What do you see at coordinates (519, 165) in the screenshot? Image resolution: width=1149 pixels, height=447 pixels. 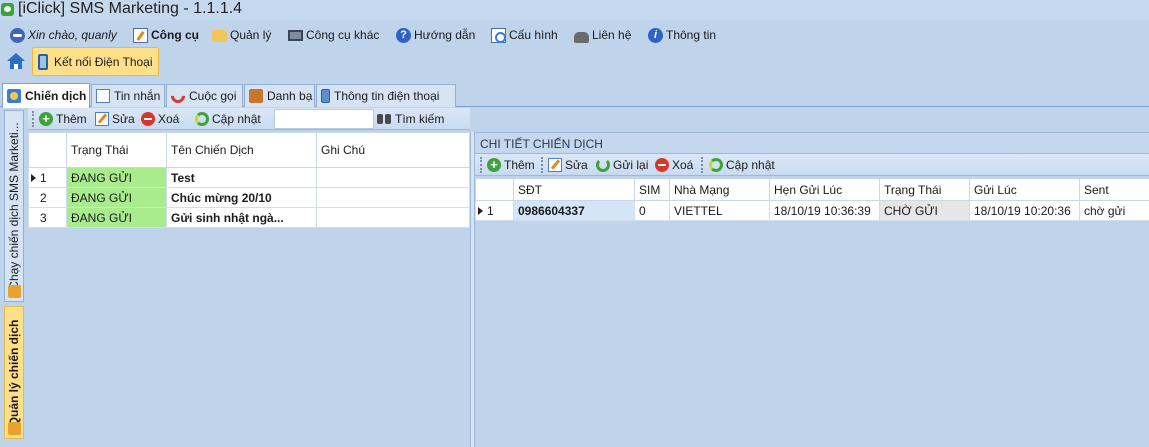 I see `add-label: Thêm` at bounding box center [519, 165].